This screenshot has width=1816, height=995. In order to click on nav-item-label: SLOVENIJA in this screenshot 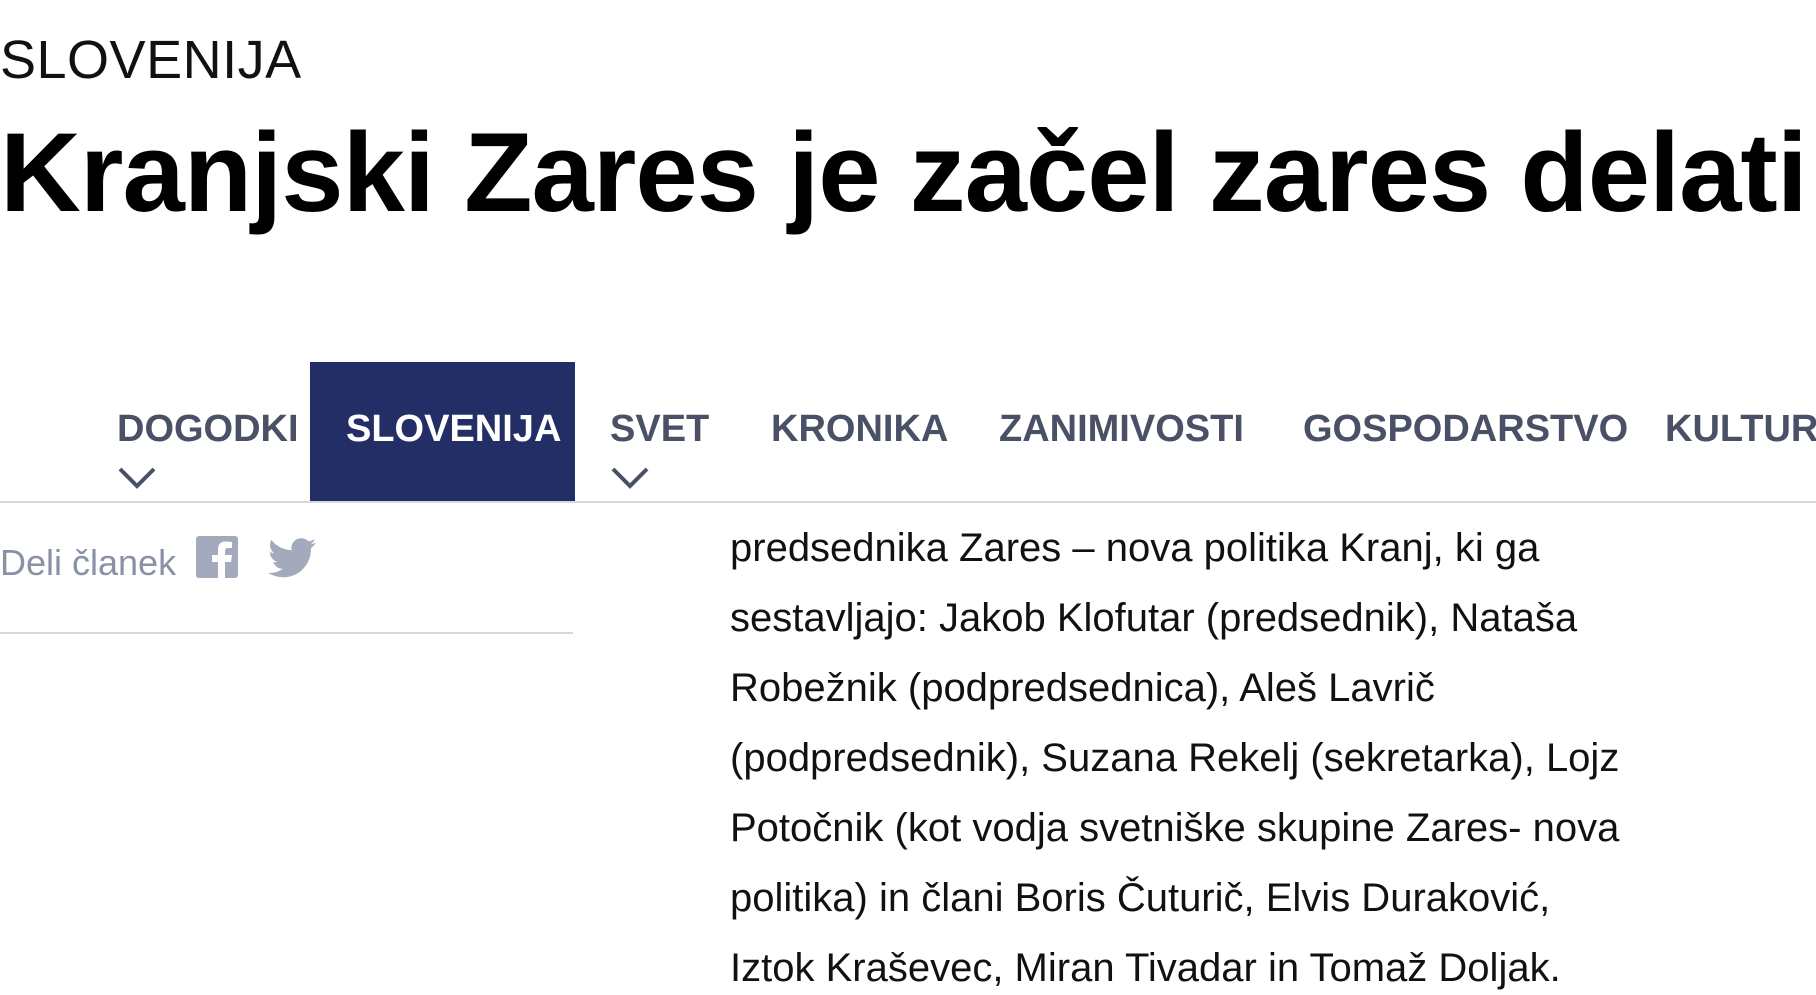, I will do `click(454, 429)`.